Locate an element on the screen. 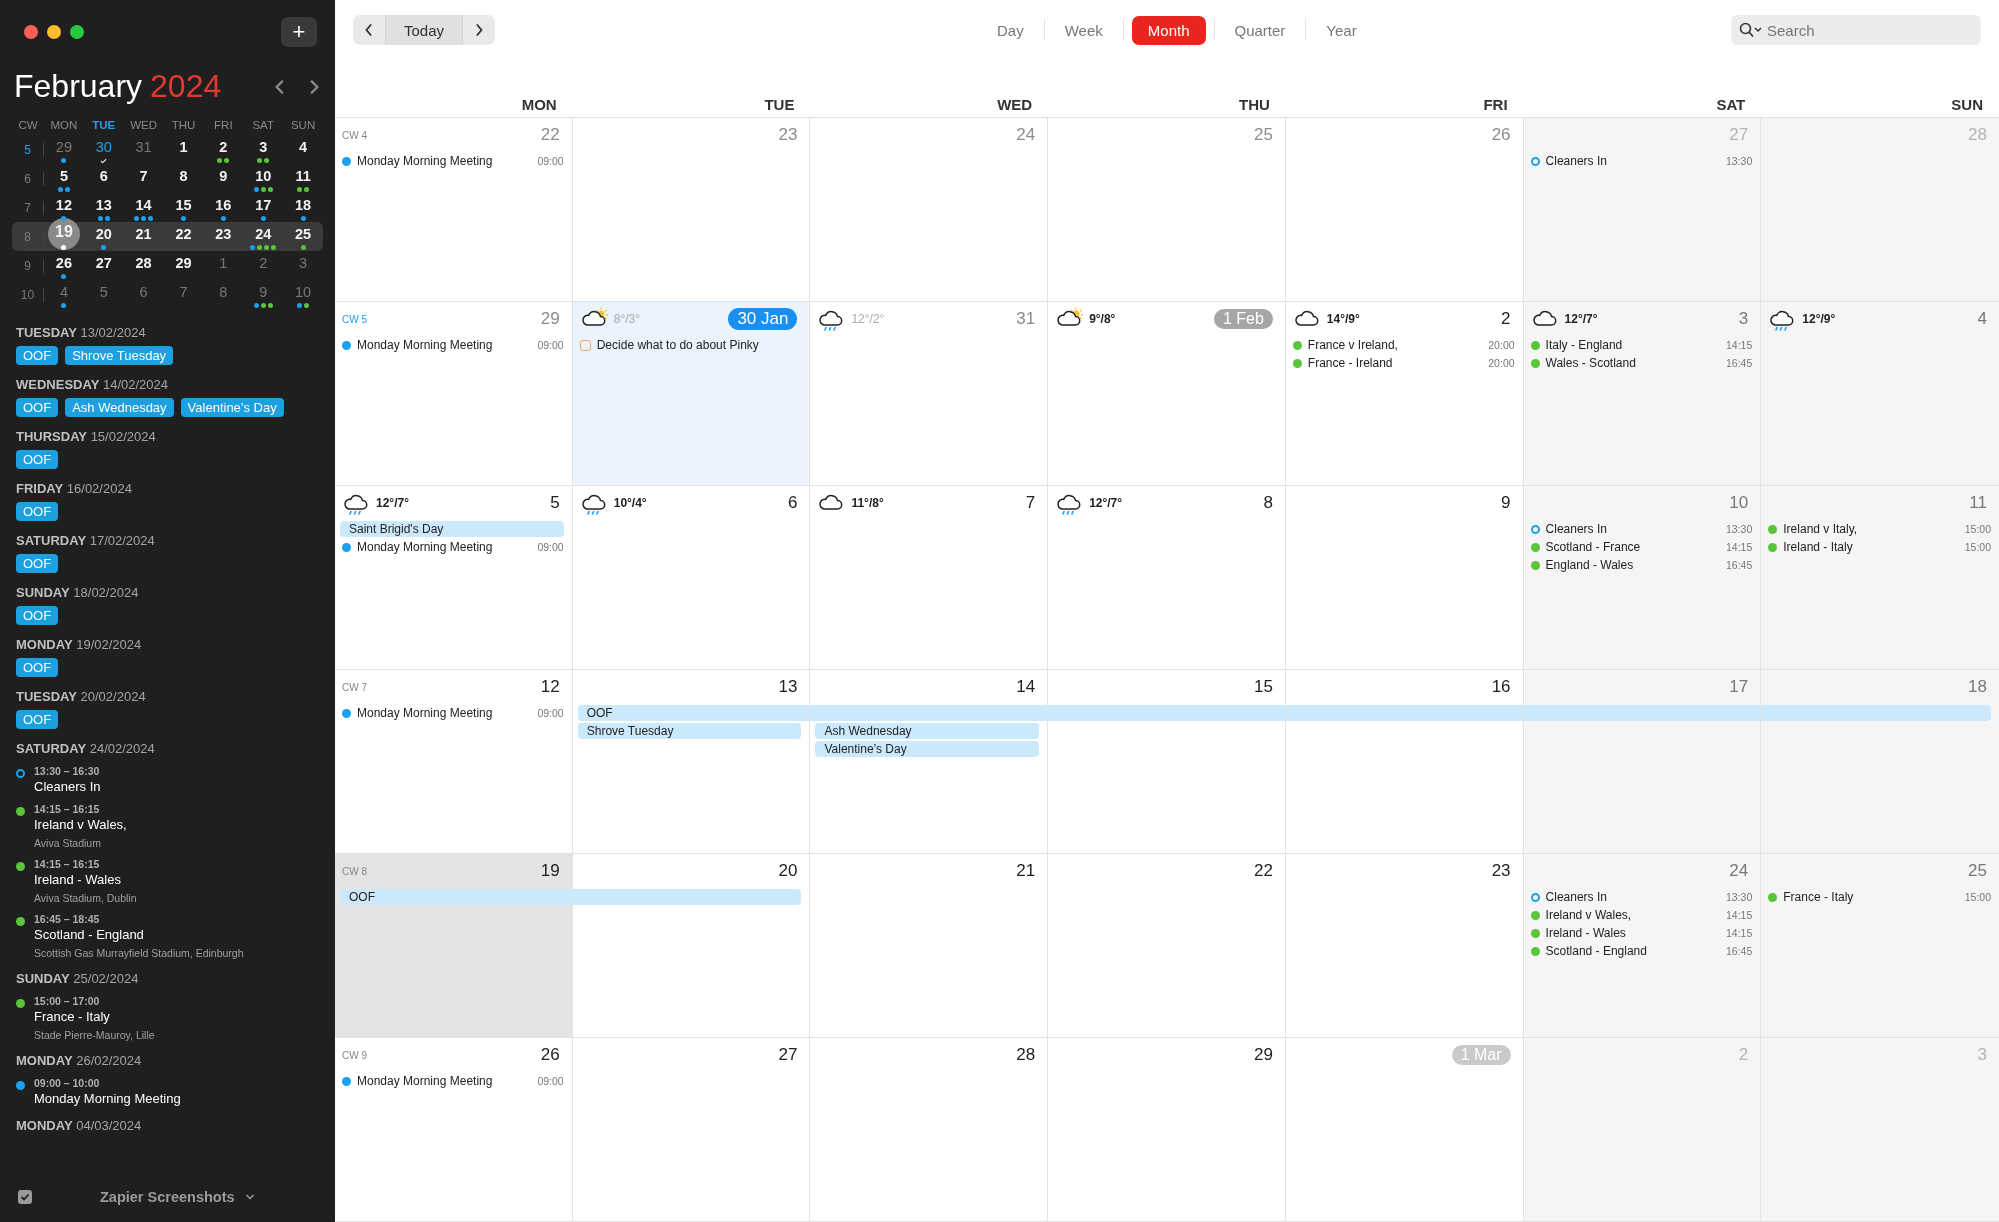 This screenshot has width=1999, height=1222. day-cell: 13 OOF Shrove Tuesday is located at coordinates (691, 761).